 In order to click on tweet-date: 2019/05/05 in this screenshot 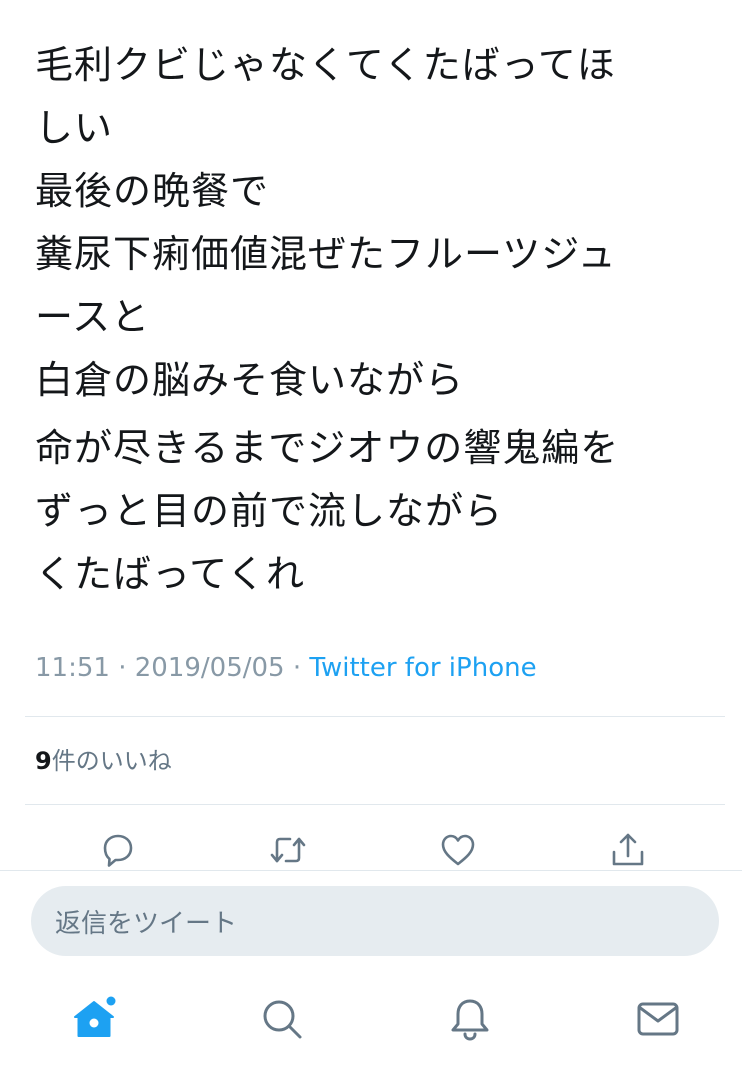, I will do `click(209, 668)`.